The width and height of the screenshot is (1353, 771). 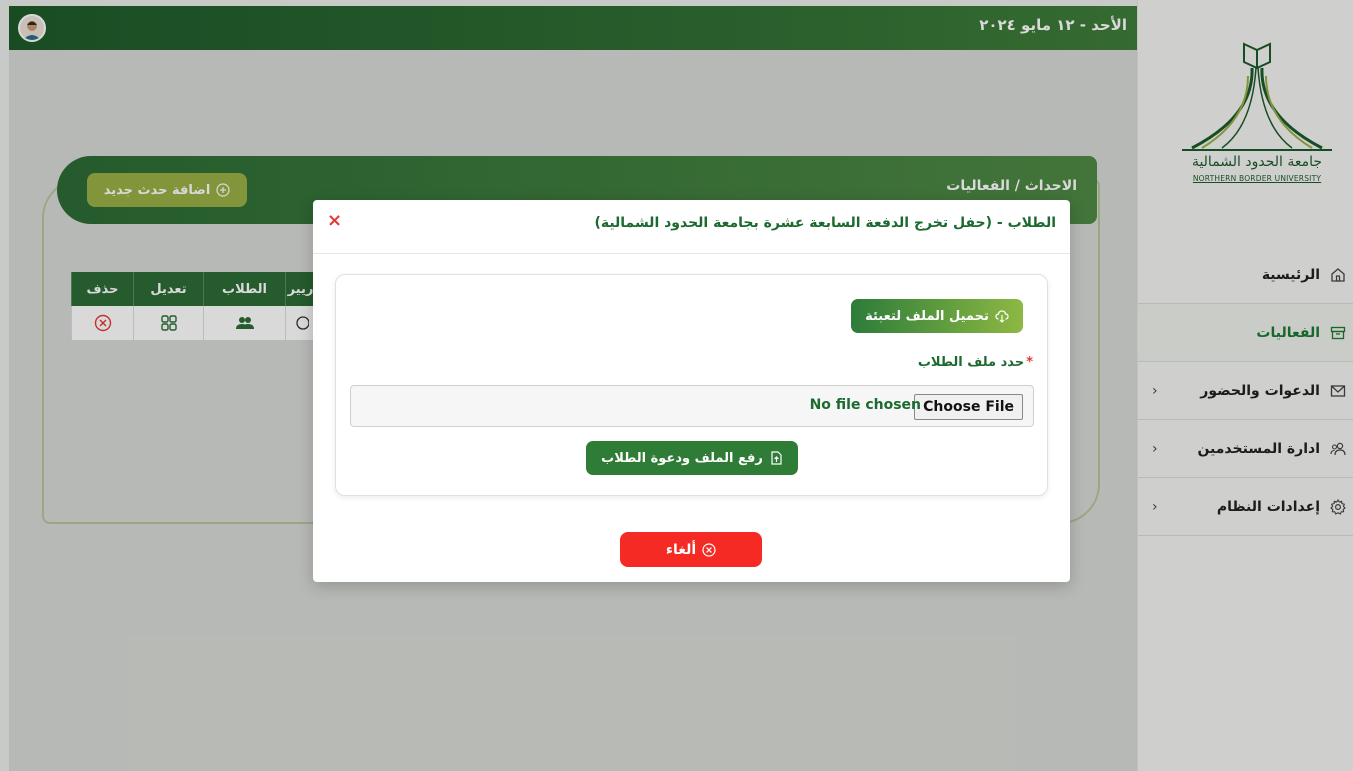 What do you see at coordinates (692, 406) in the screenshot?
I see `file-input: Choose File No file chosen` at bounding box center [692, 406].